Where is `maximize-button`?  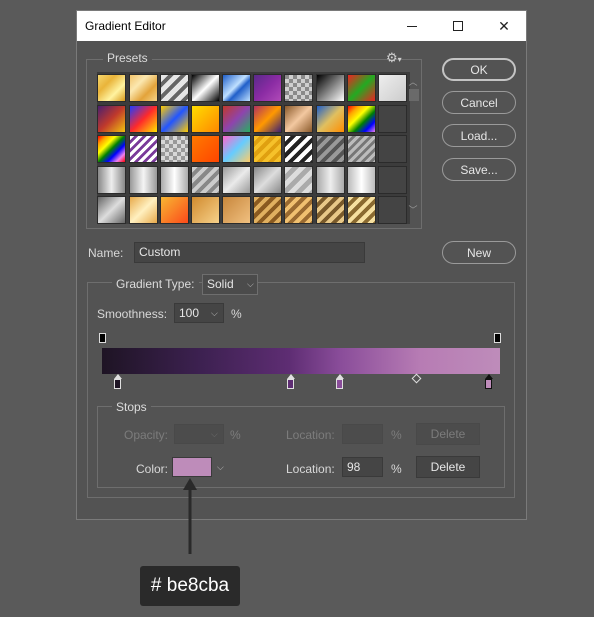 maximize-button is located at coordinates (458, 26).